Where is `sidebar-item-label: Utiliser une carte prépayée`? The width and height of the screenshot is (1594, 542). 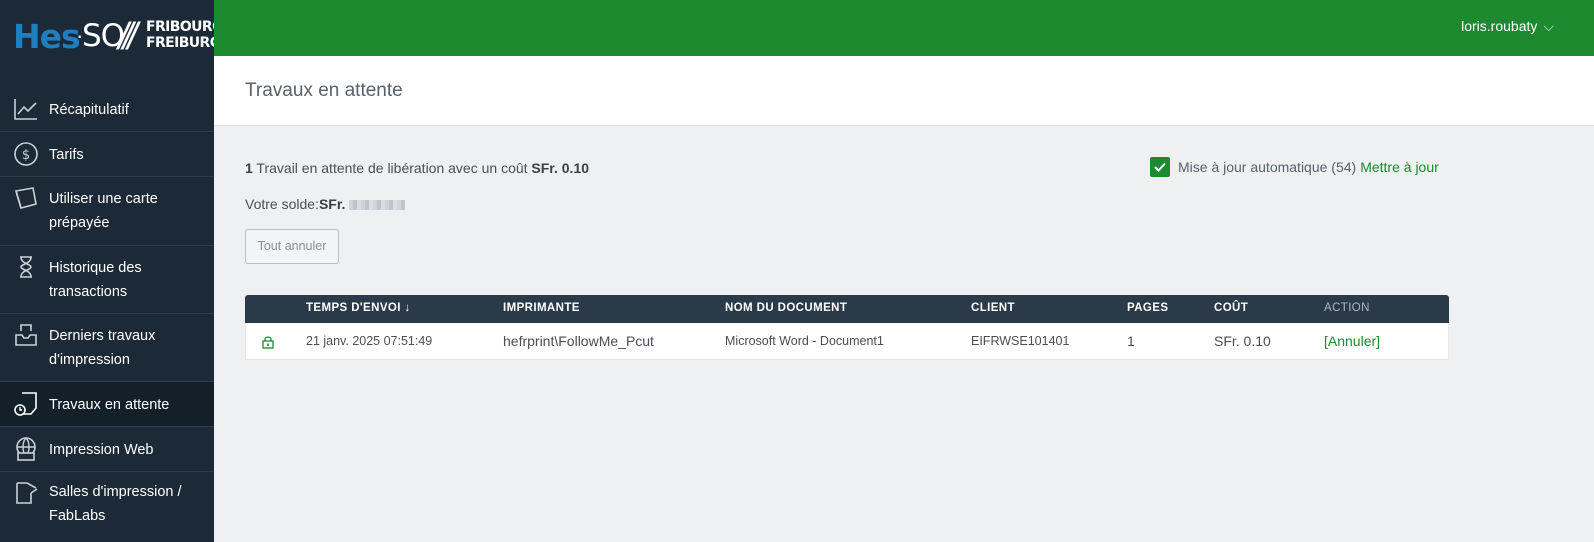
sidebar-item-label: Utiliser une carte prépayée is located at coordinates (103, 211).